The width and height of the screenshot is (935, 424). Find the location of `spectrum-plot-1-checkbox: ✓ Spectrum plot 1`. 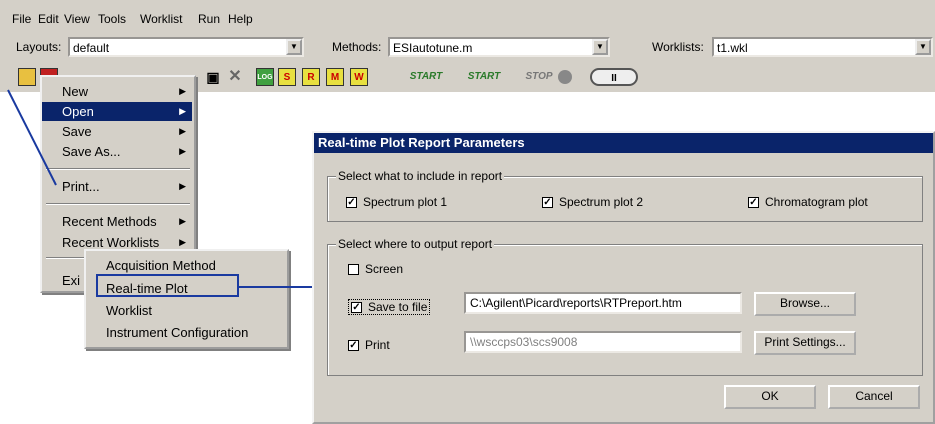

spectrum-plot-1-checkbox: ✓ Spectrum plot 1 is located at coordinates (396, 202).